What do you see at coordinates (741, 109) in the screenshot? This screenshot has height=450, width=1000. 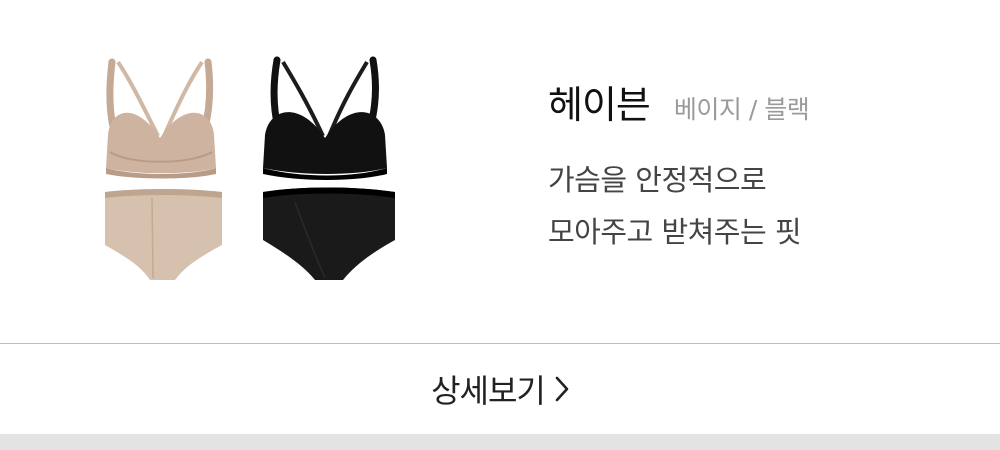 I see `product-colors: 베이지 / 블랙` at bounding box center [741, 109].